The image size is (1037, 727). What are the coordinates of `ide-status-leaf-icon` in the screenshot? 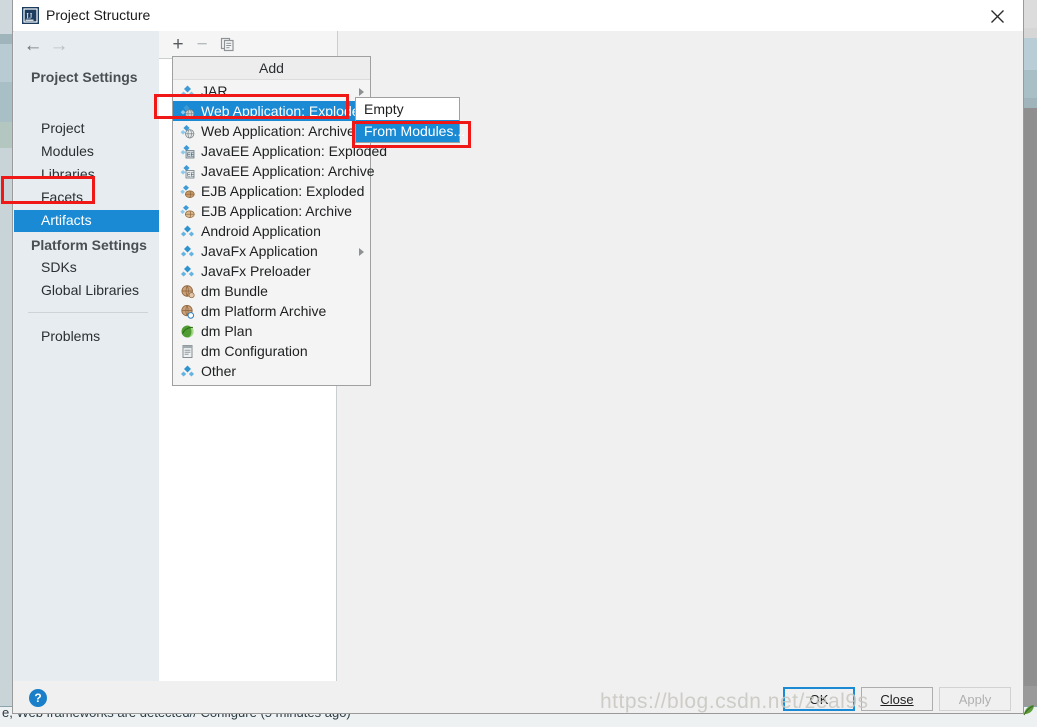 It's located at (1029, 710).